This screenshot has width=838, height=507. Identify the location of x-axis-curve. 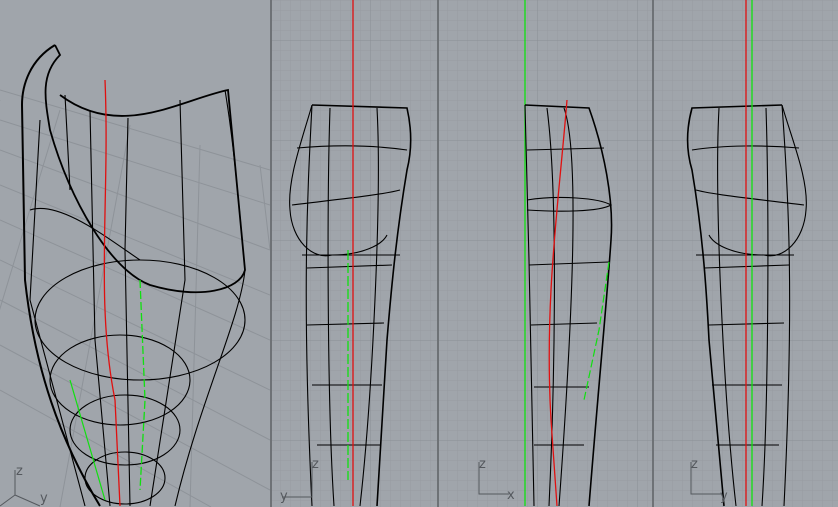
(112, 293).